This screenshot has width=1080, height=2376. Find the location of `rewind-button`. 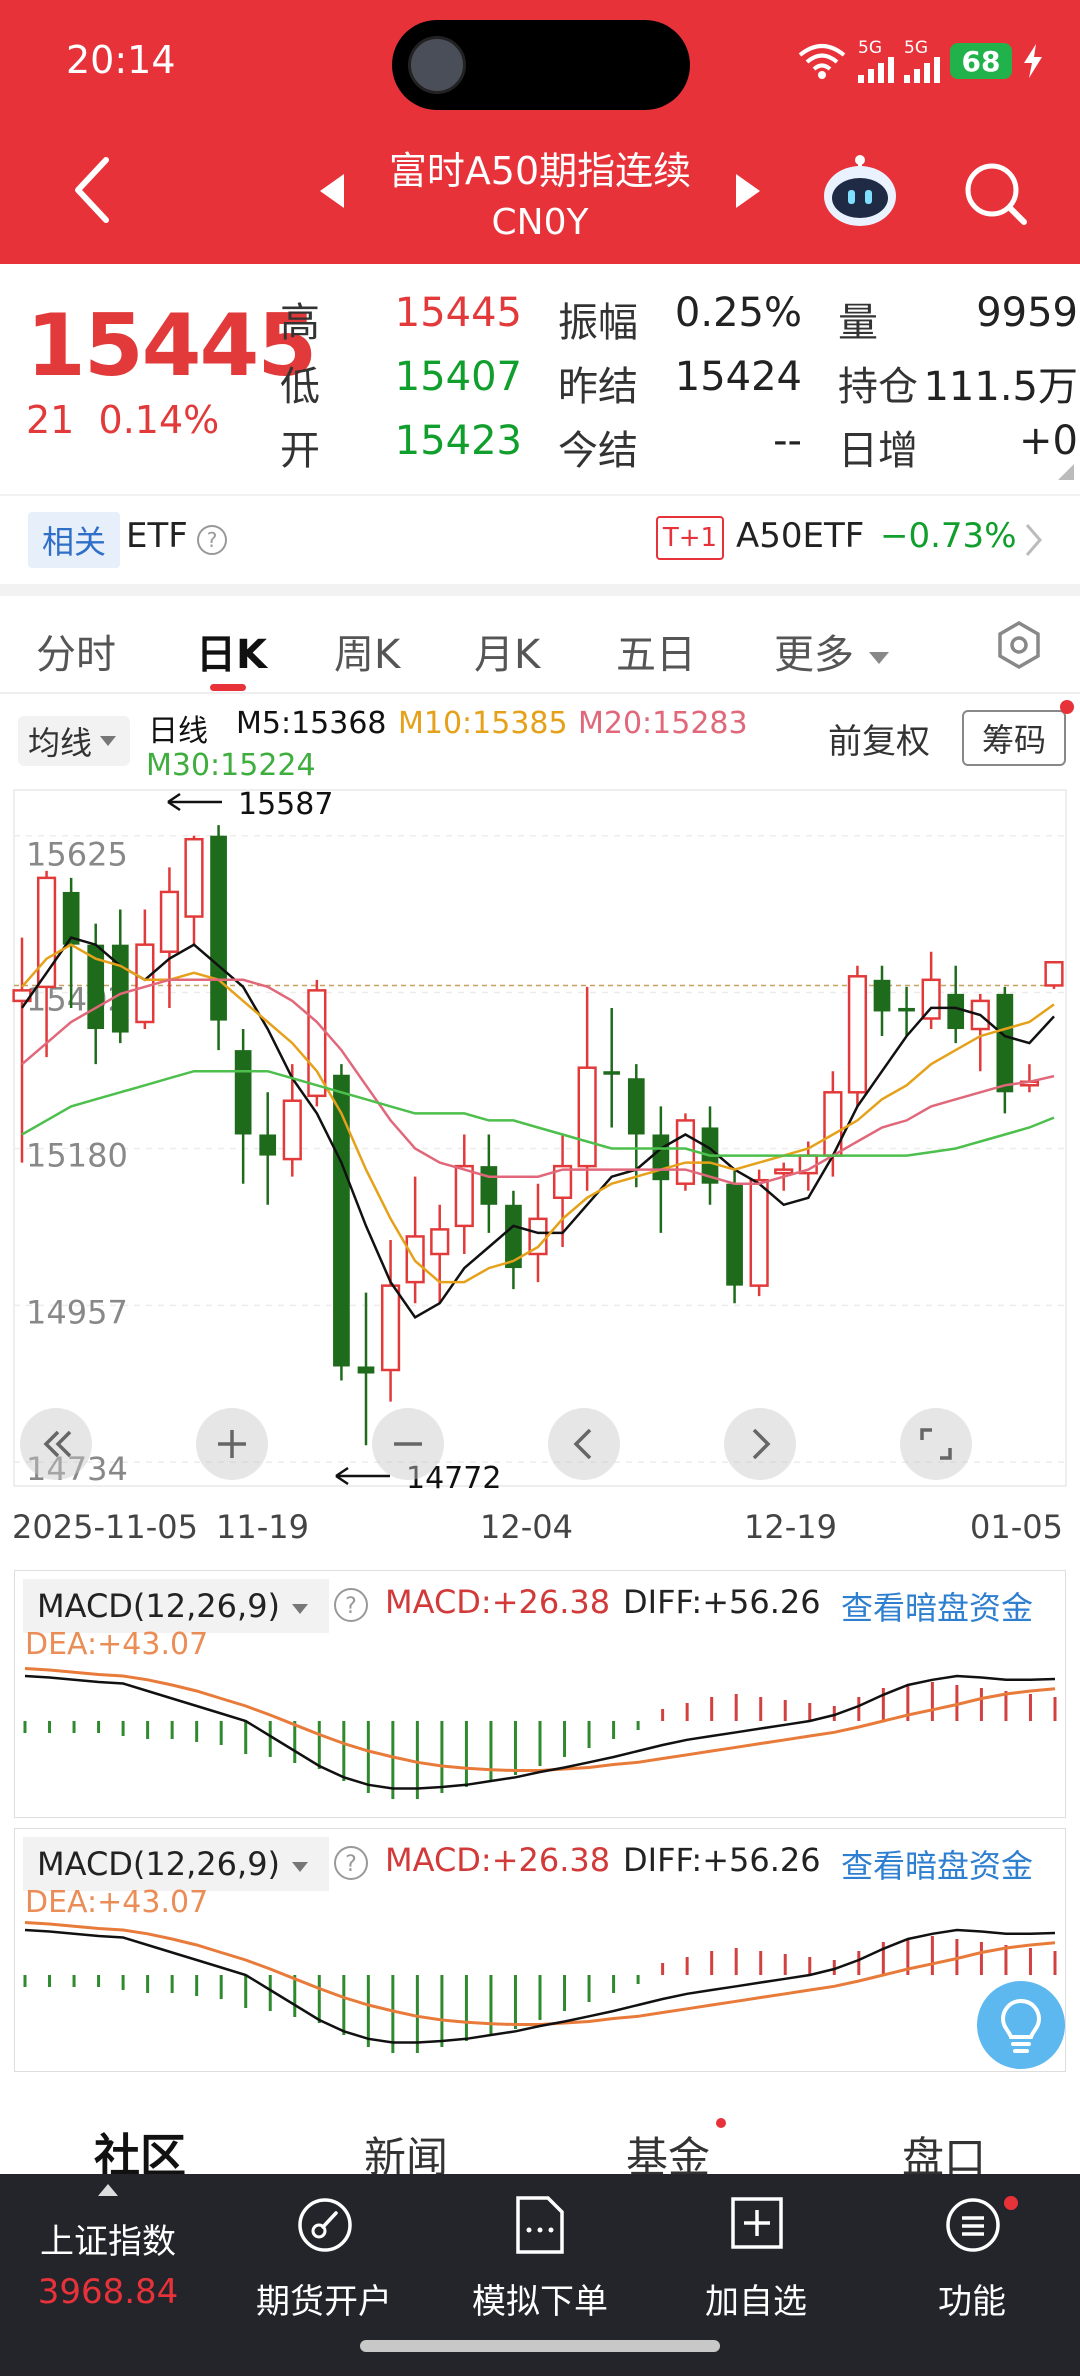

rewind-button is located at coordinates (56, 1444).